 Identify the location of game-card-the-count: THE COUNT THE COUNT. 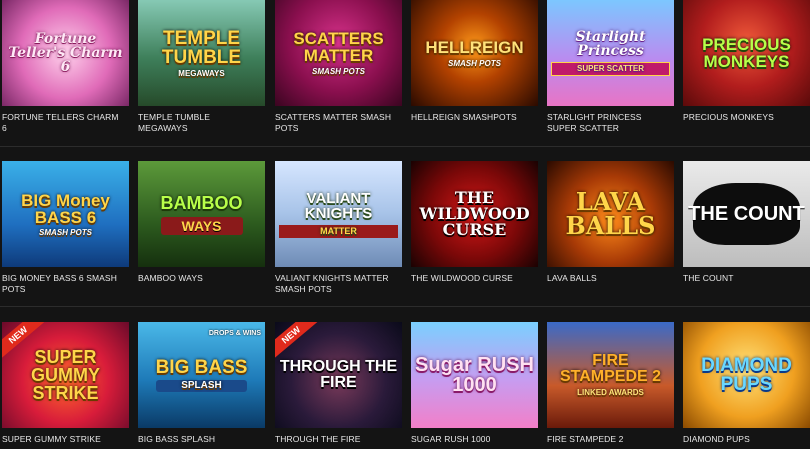
(746, 222).